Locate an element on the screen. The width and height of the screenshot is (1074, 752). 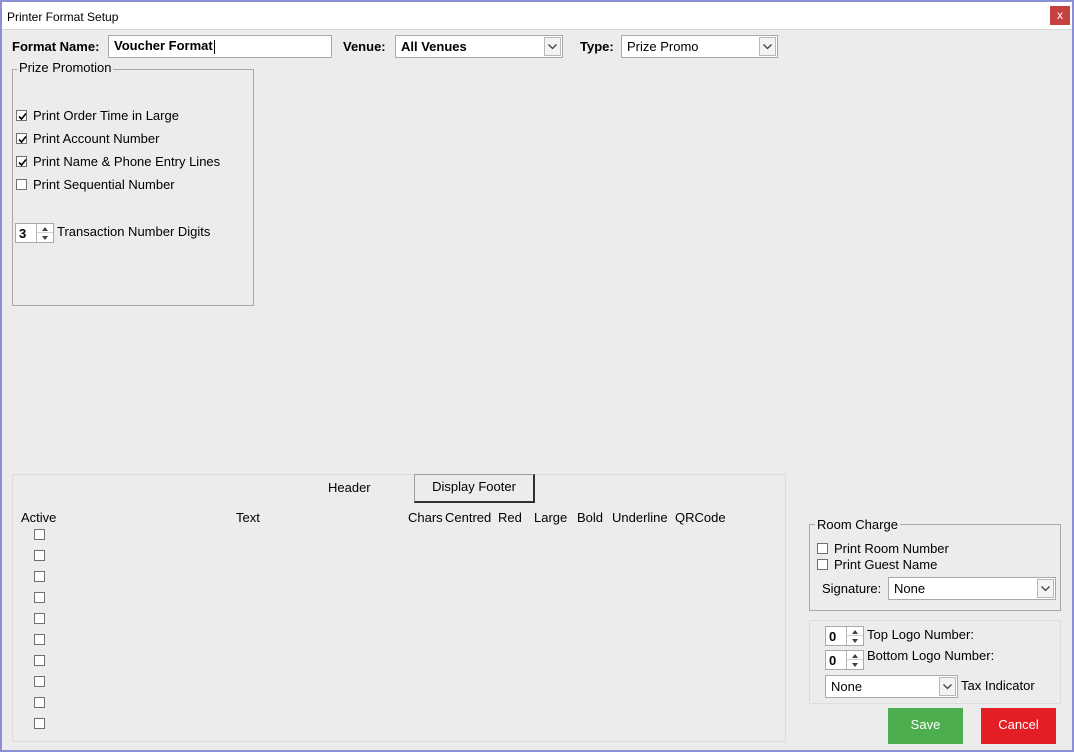
column-centred: Centred is located at coordinates (468, 517).